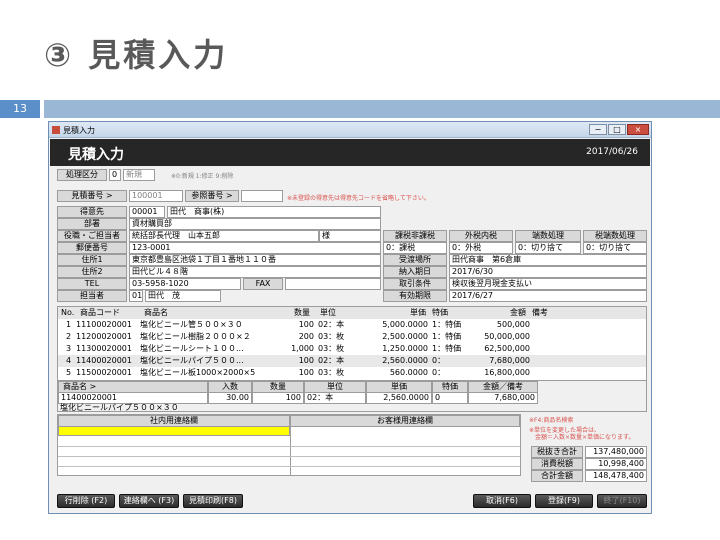  What do you see at coordinates (328, 312) in the screenshot?
I see `col-header: 単位` at bounding box center [328, 312].